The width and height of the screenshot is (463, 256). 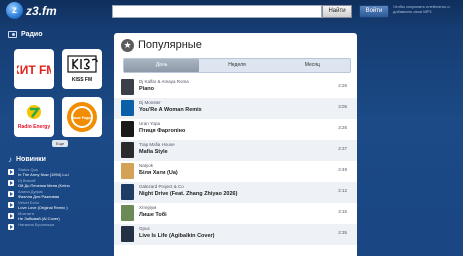 I want to click on logo-text: z3.fm, so click(x=41, y=10).